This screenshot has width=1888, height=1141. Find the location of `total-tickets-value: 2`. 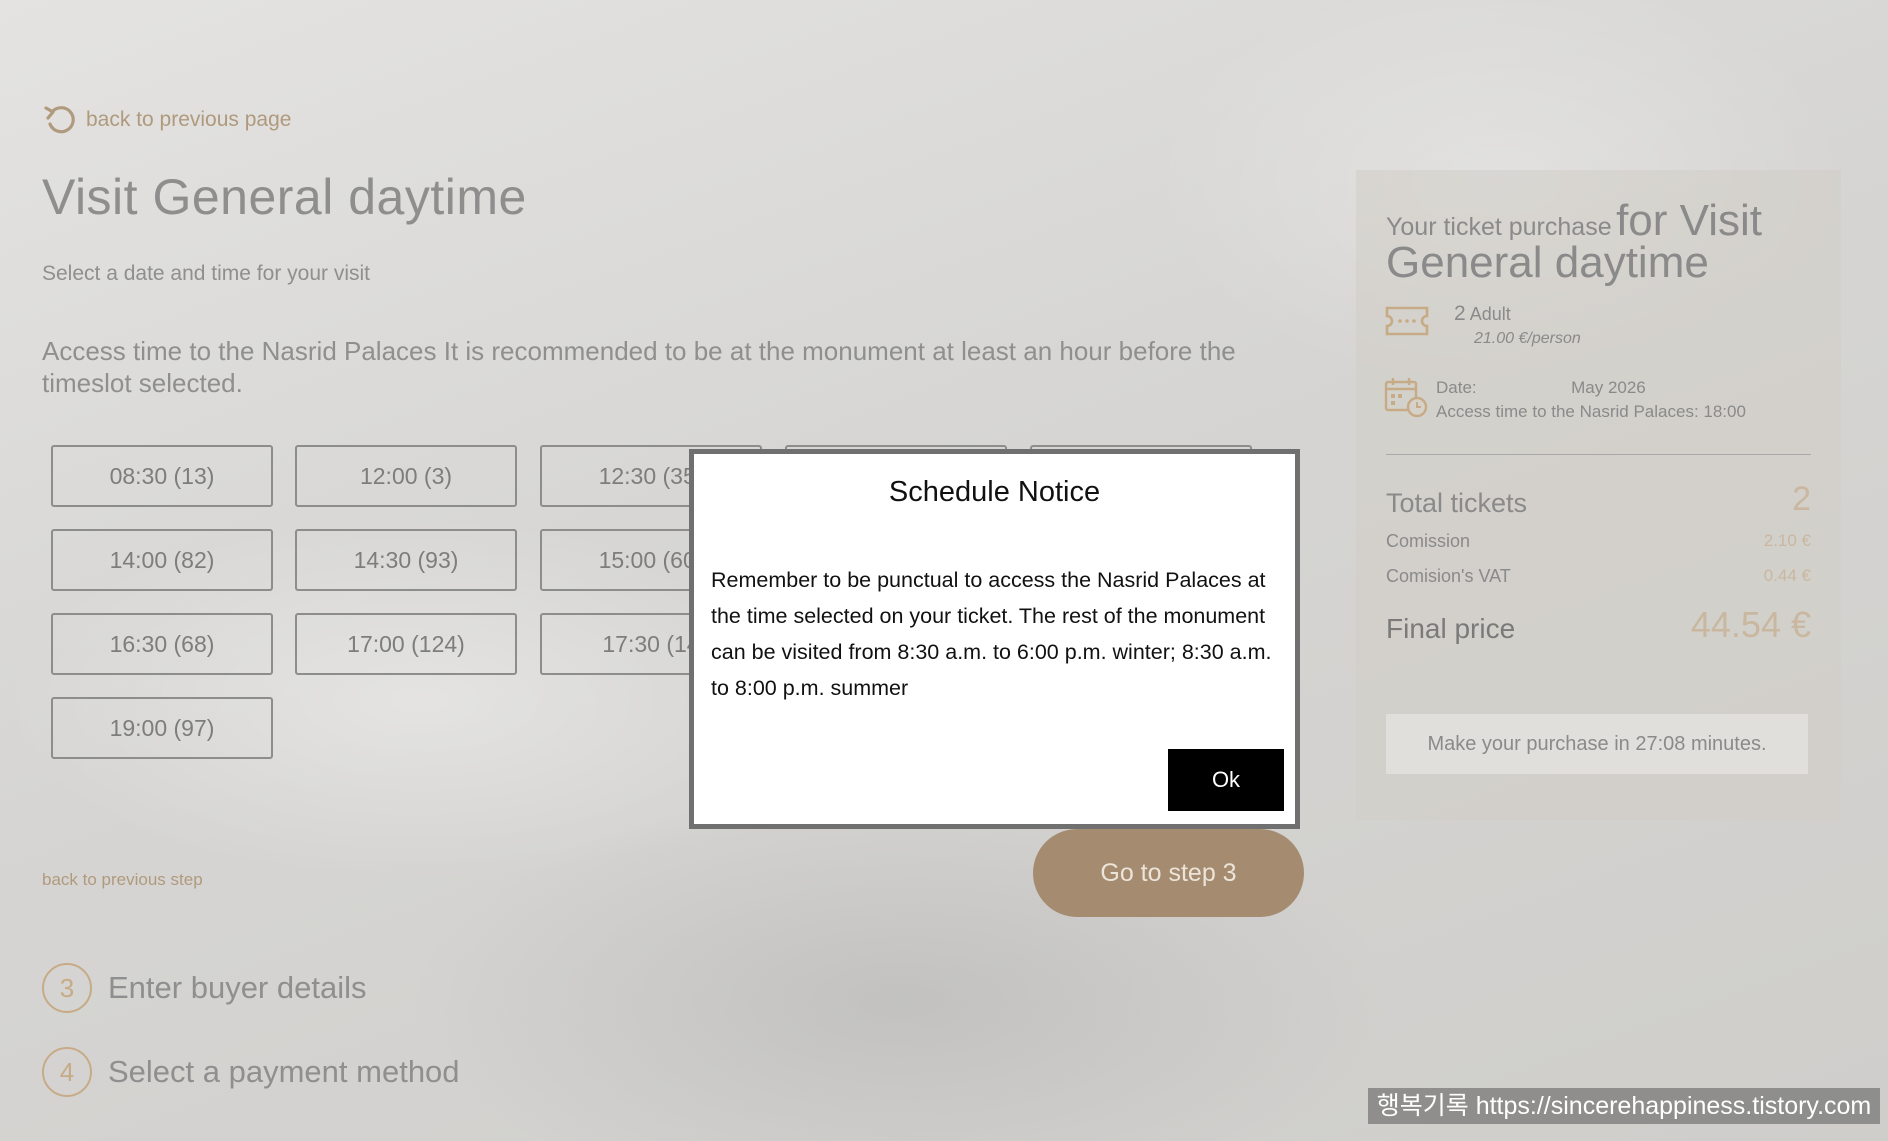

total-tickets-value: 2 is located at coordinates (1801, 499).